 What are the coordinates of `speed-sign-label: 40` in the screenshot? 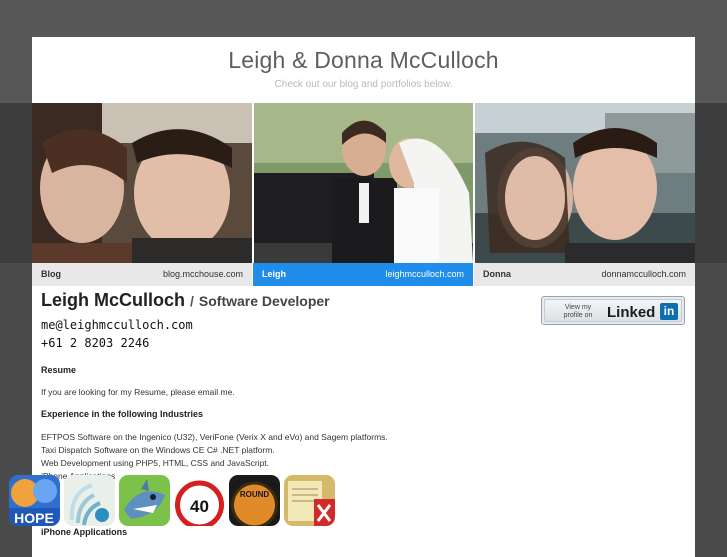 It's located at (199, 506).